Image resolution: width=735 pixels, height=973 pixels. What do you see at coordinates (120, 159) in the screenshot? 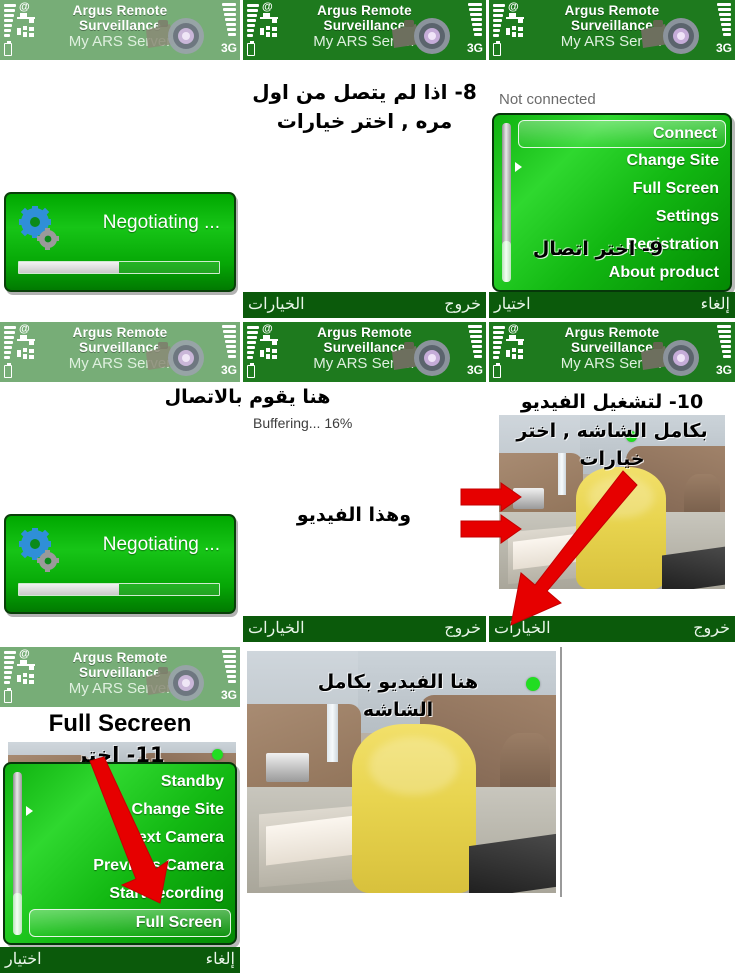
I see `panel-negotiating-1: @ Argus Remote Surveillance My ARS Server` at bounding box center [120, 159].